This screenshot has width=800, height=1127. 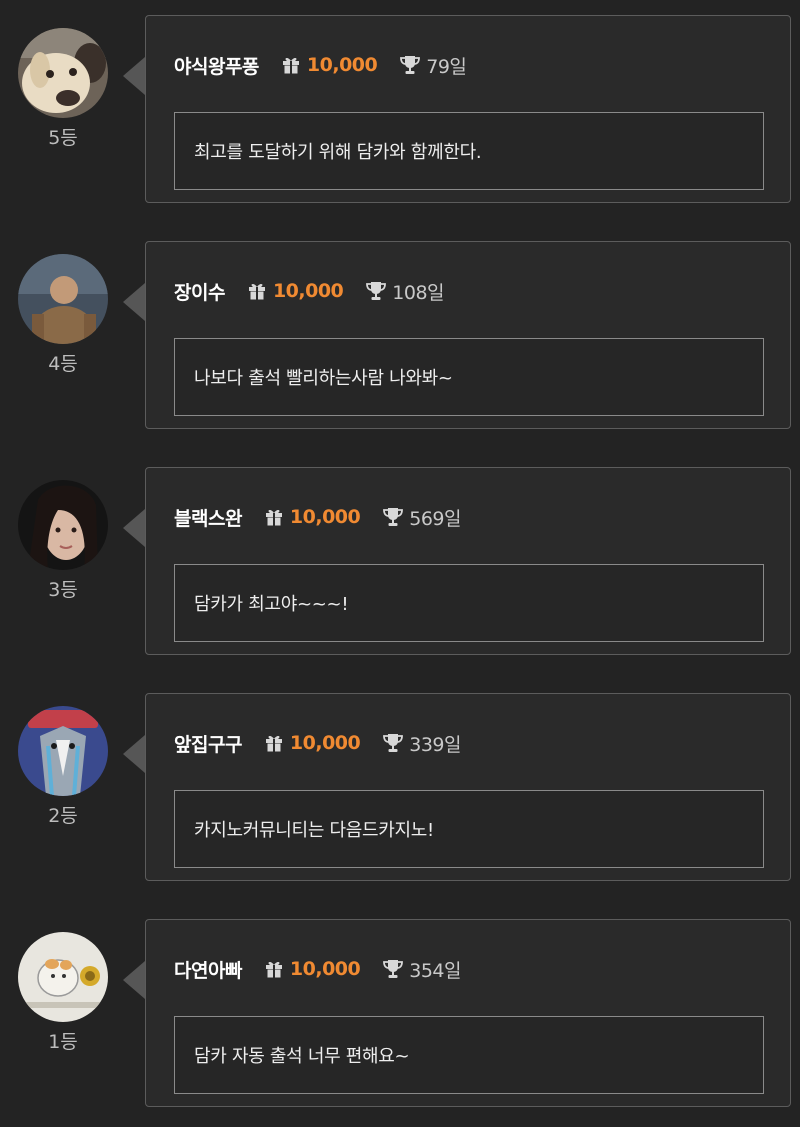 What do you see at coordinates (446, 66) in the screenshot?
I see `attendance-days: 79일` at bounding box center [446, 66].